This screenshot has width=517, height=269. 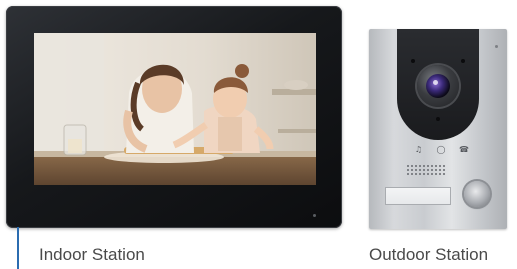 I want to click on status-indicator-row: ♫ ◯ ☎, so click(x=441, y=150).